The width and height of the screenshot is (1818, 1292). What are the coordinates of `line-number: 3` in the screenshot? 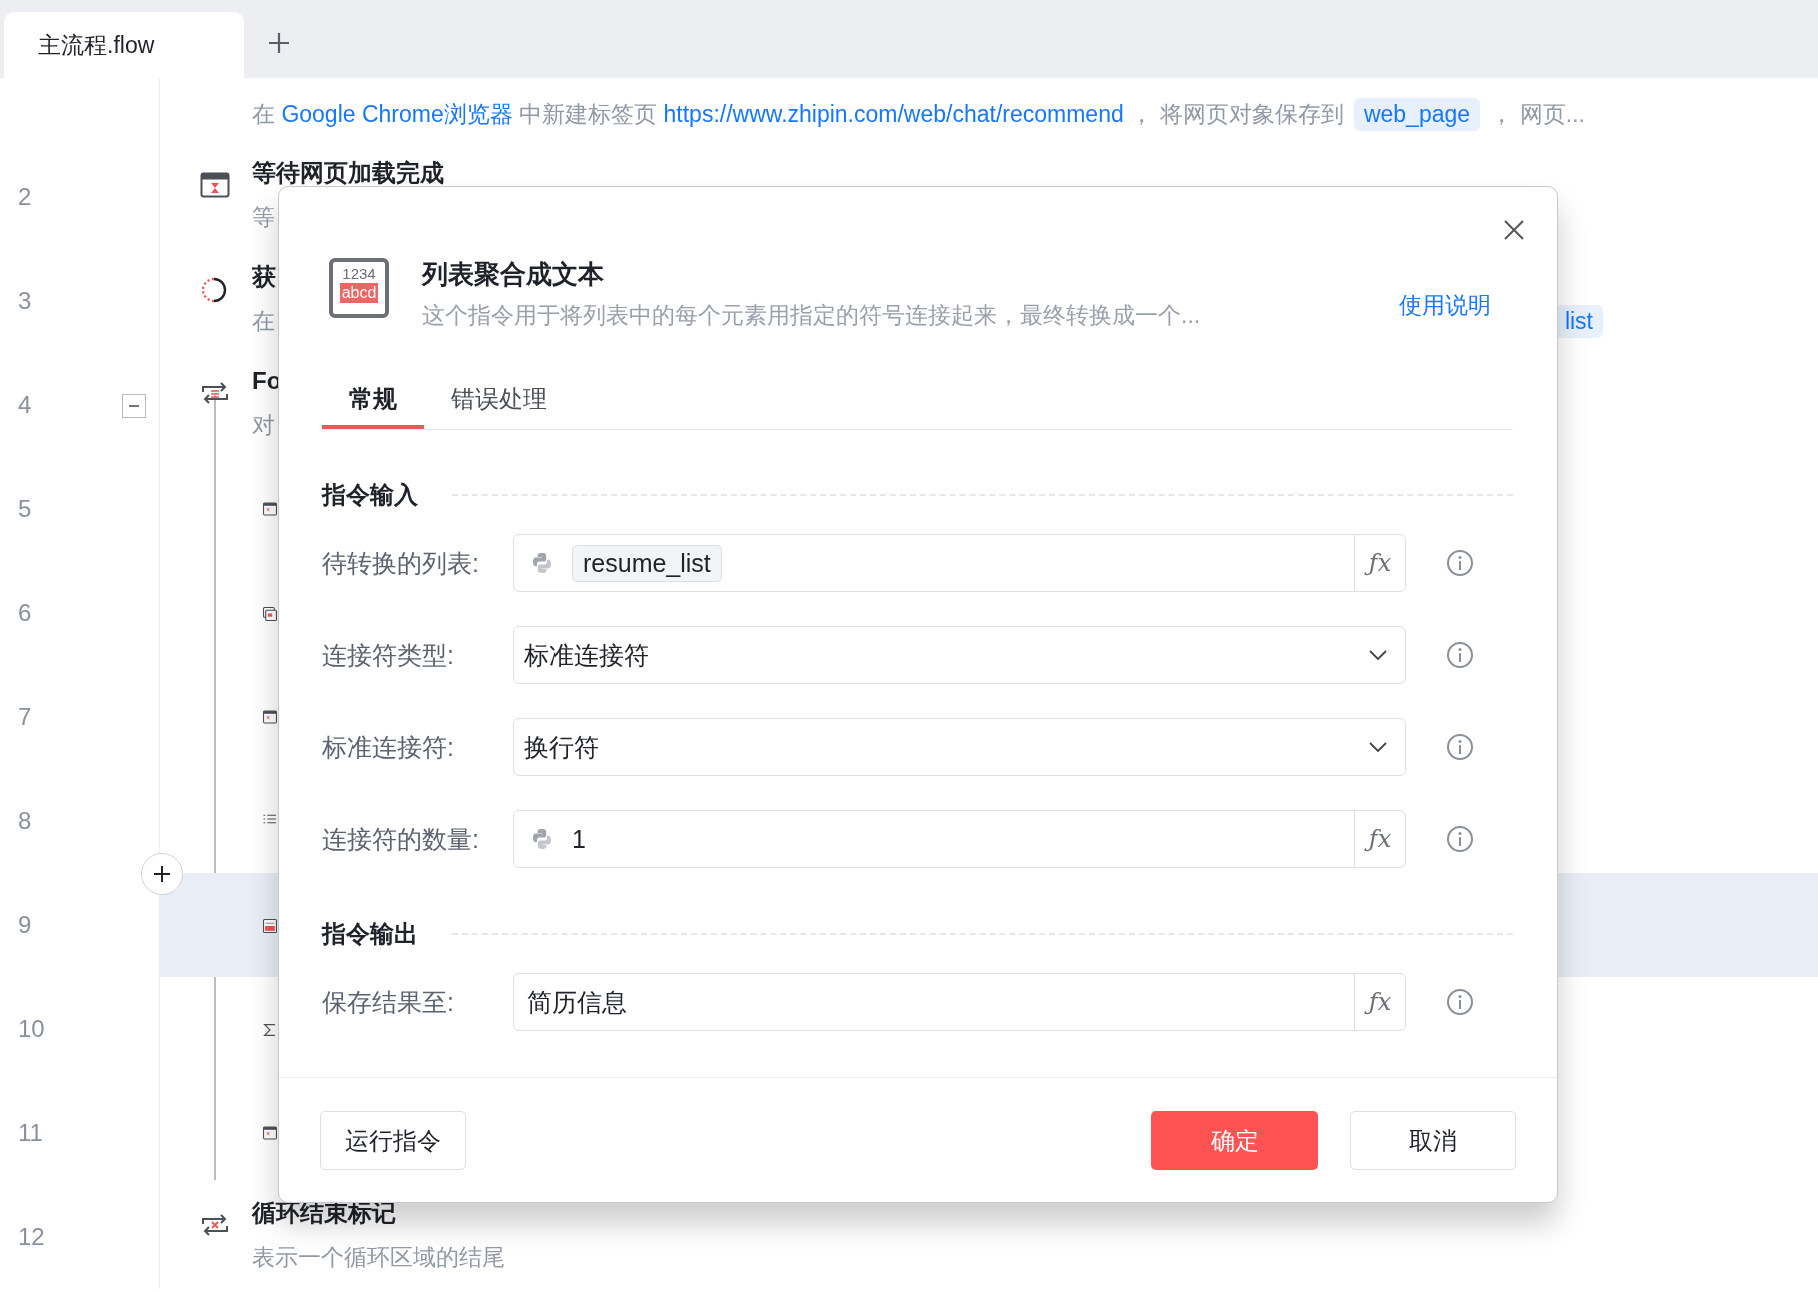 It's located at (25, 301).